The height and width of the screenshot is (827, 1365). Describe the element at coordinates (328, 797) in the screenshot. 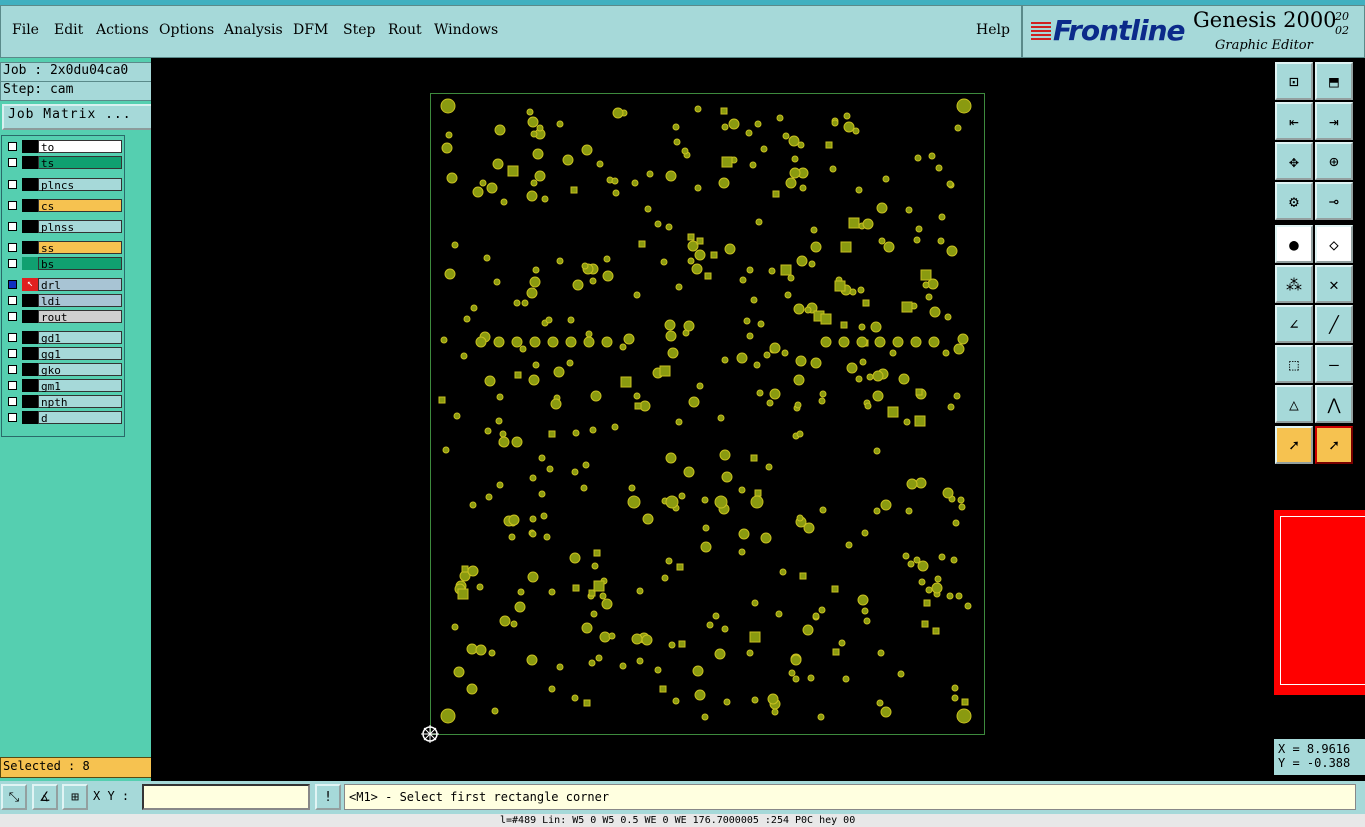

I see `alert-icon: !` at that location.